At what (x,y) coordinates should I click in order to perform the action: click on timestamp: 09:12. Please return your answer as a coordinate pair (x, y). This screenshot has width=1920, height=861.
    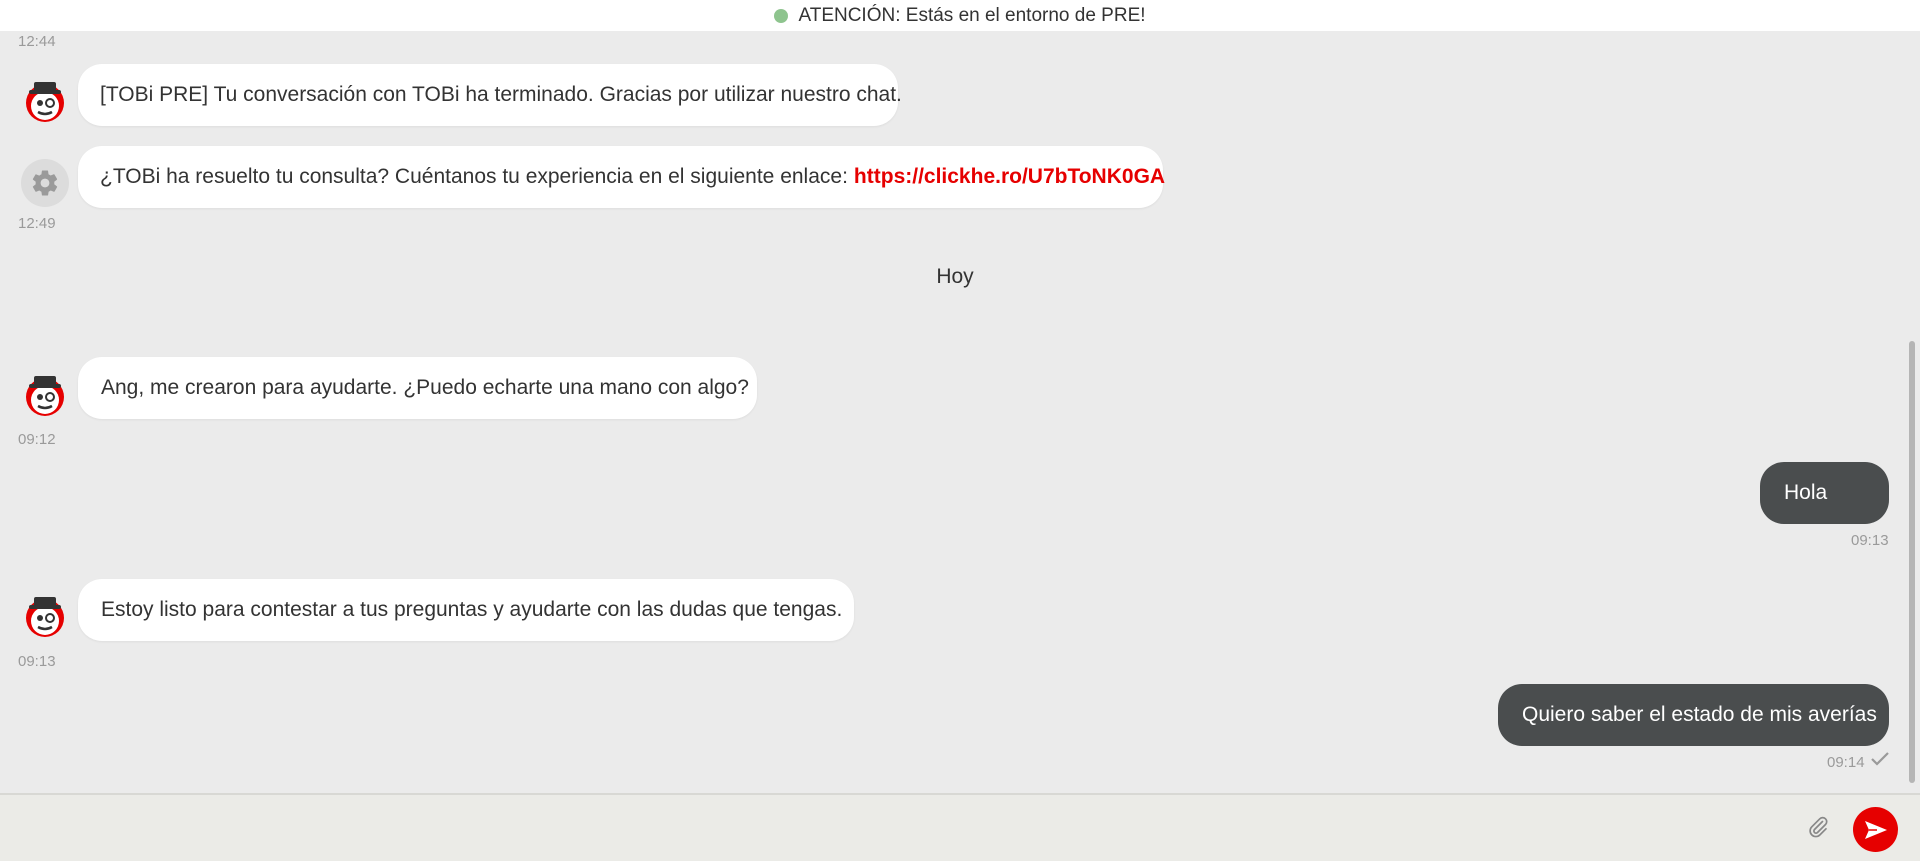
    Looking at the image, I should click on (37, 439).